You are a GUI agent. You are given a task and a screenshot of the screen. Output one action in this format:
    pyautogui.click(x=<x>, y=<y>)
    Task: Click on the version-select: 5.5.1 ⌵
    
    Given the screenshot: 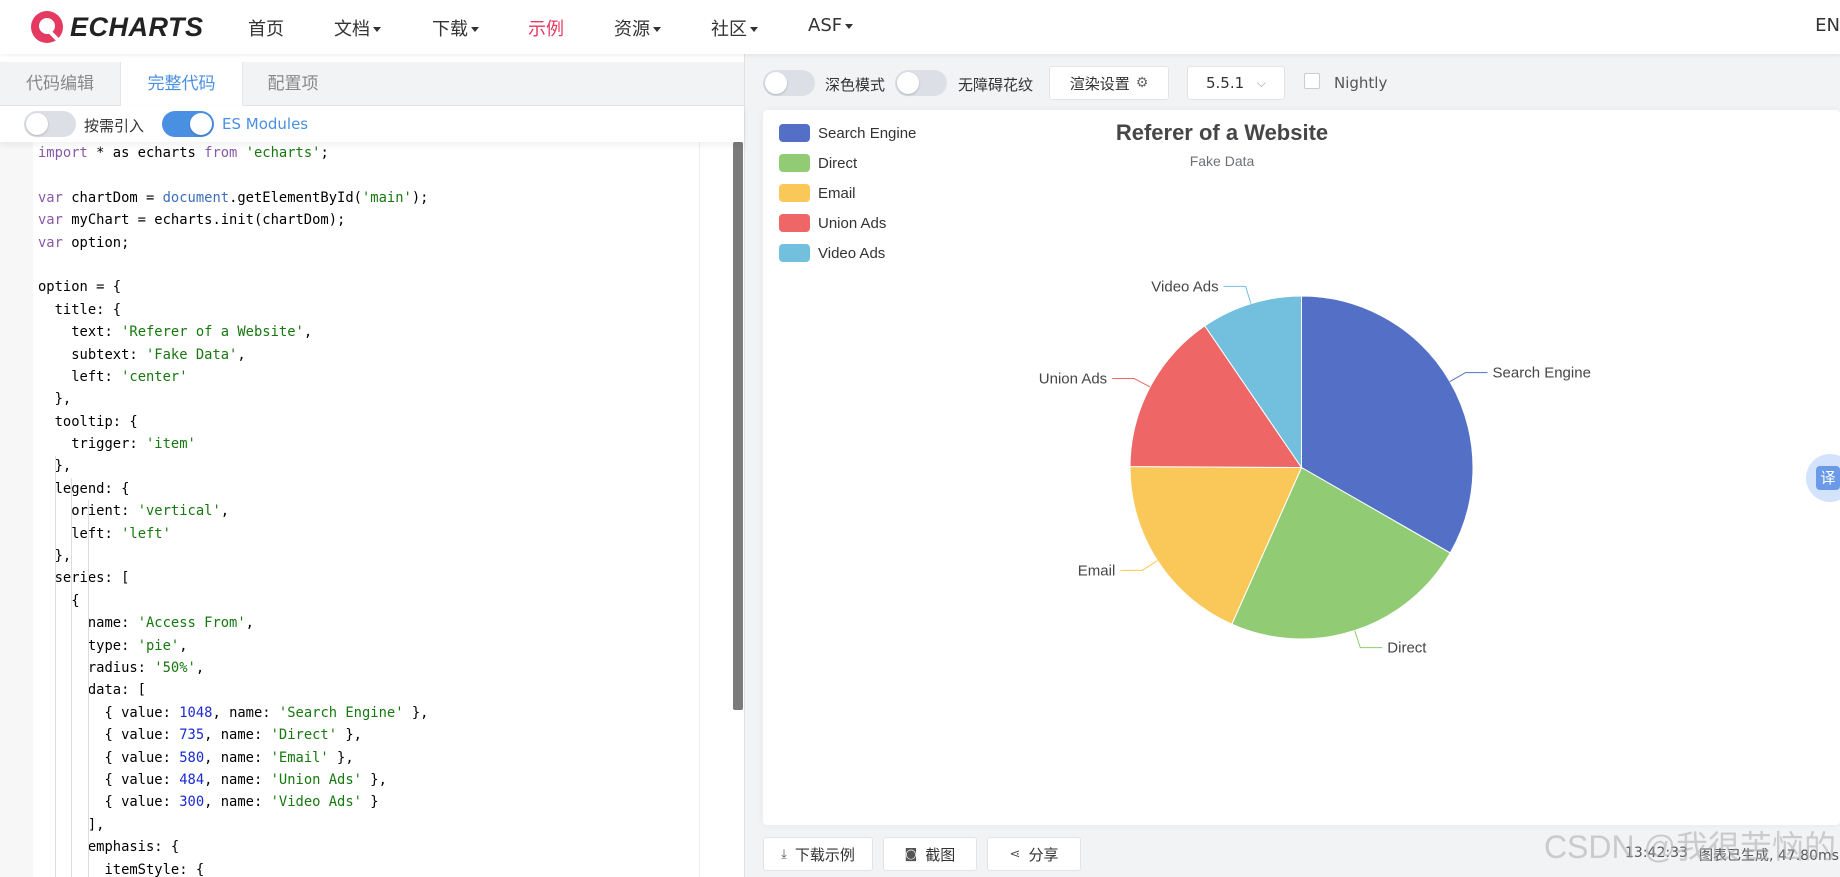 What is the action you would take?
    pyautogui.click(x=1236, y=83)
    